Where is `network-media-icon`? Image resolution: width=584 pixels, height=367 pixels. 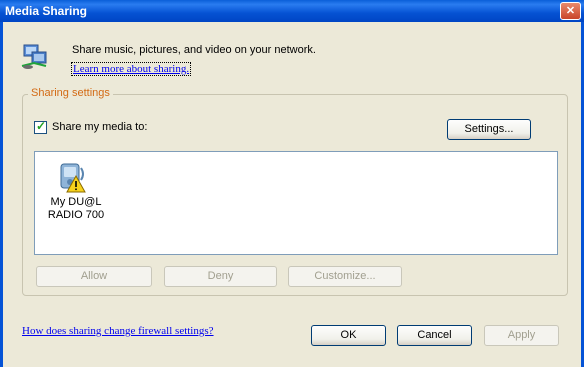
network-media-icon is located at coordinates (34, 56).